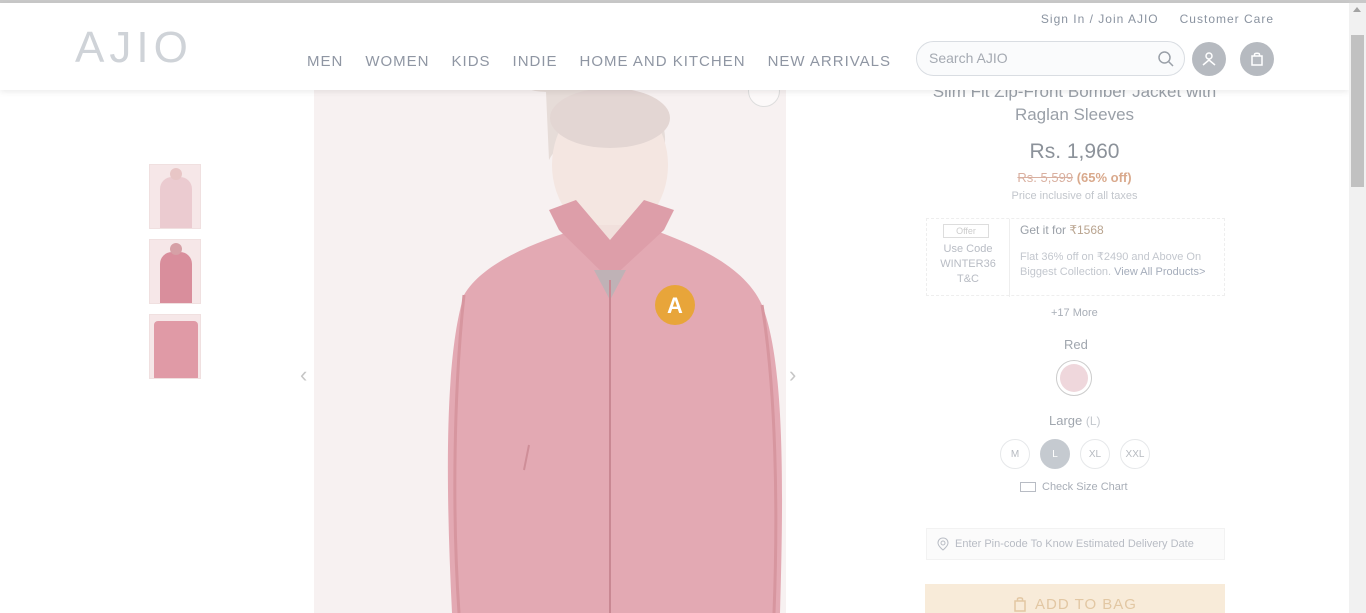 The image size is (1366, 613). I want to click on tax-note: Price inclusive of all taxes, so click(1074, 196).